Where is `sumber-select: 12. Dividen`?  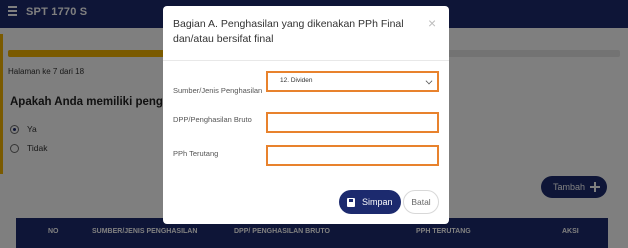 sumber-select: 12. Dividen is located at coordinates (352, 81).